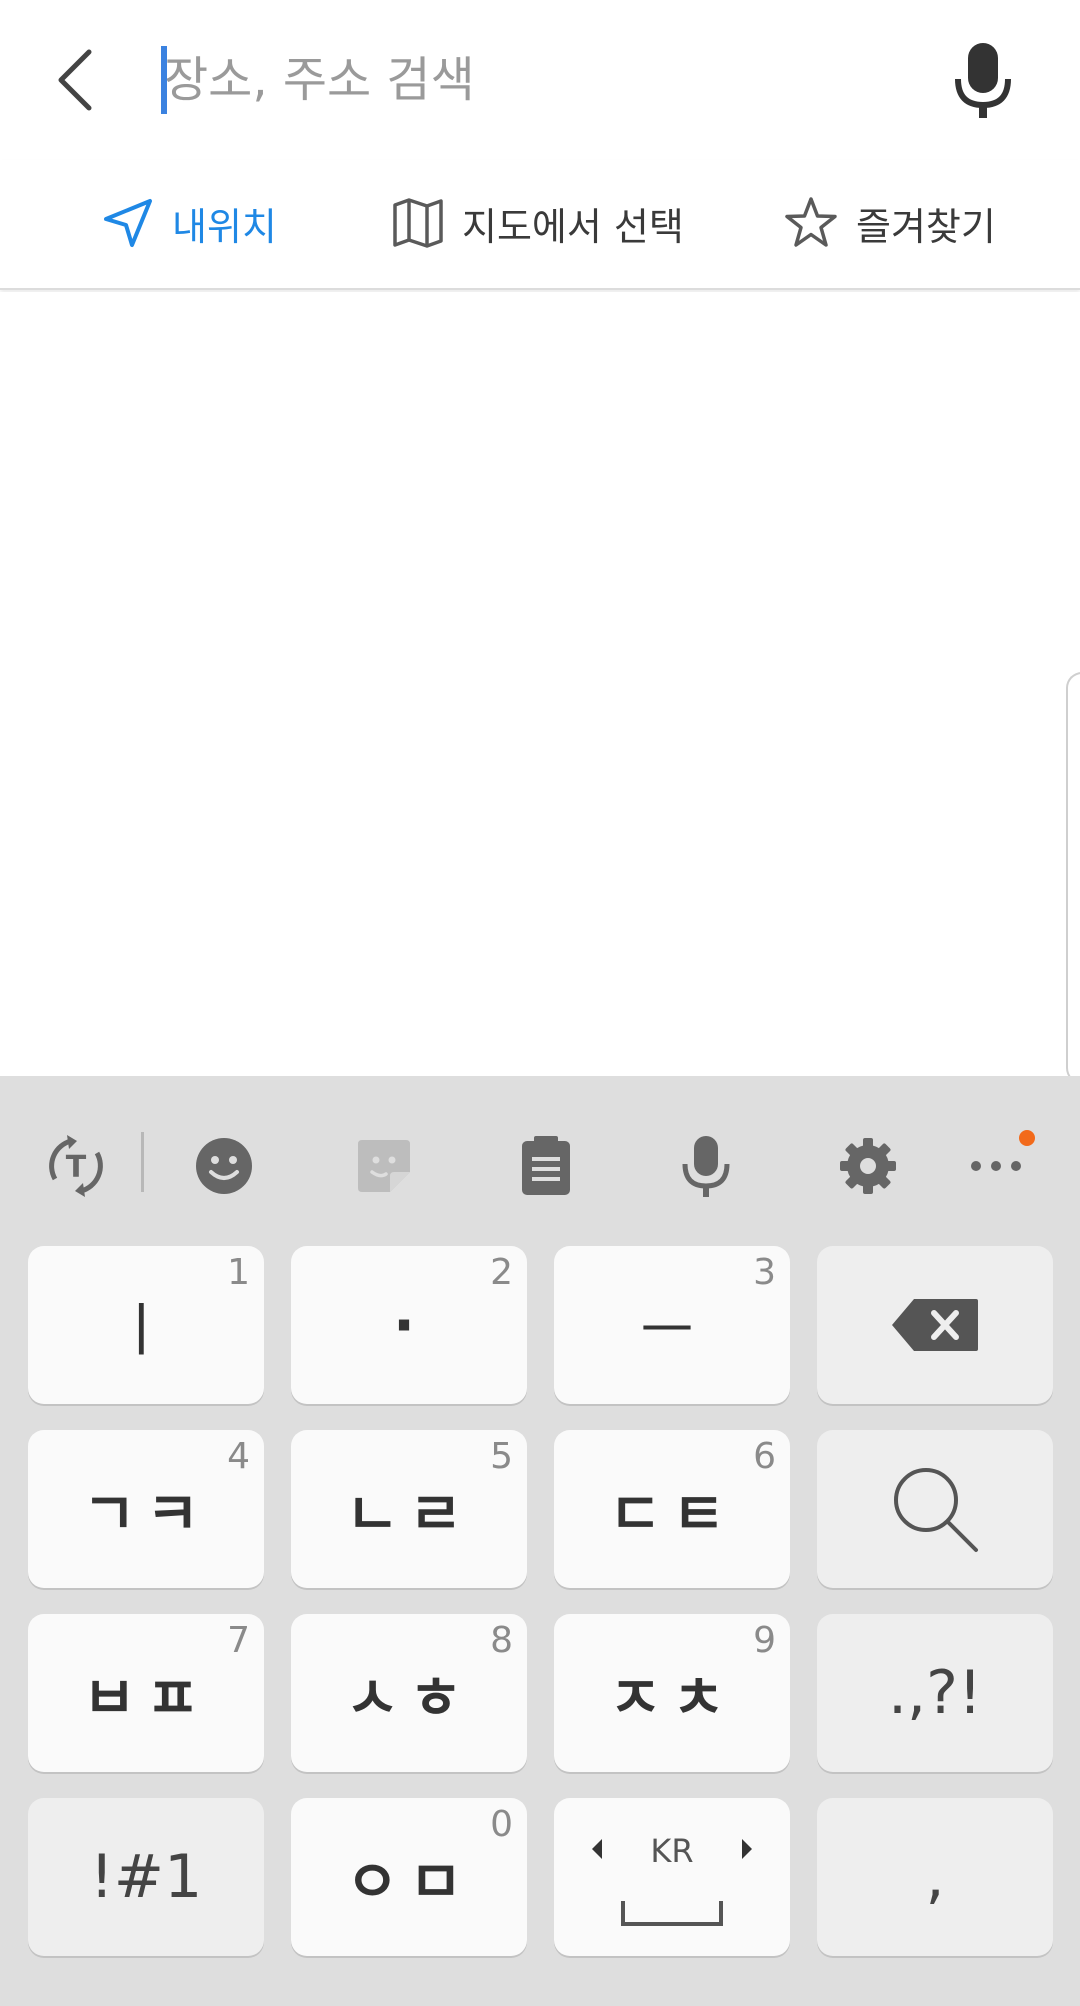 The height and width of the screenshot is (2006, 1080). Describe the element at coordinates (764, 1272) in the screenshot. I see `key-number: 3` at that location.